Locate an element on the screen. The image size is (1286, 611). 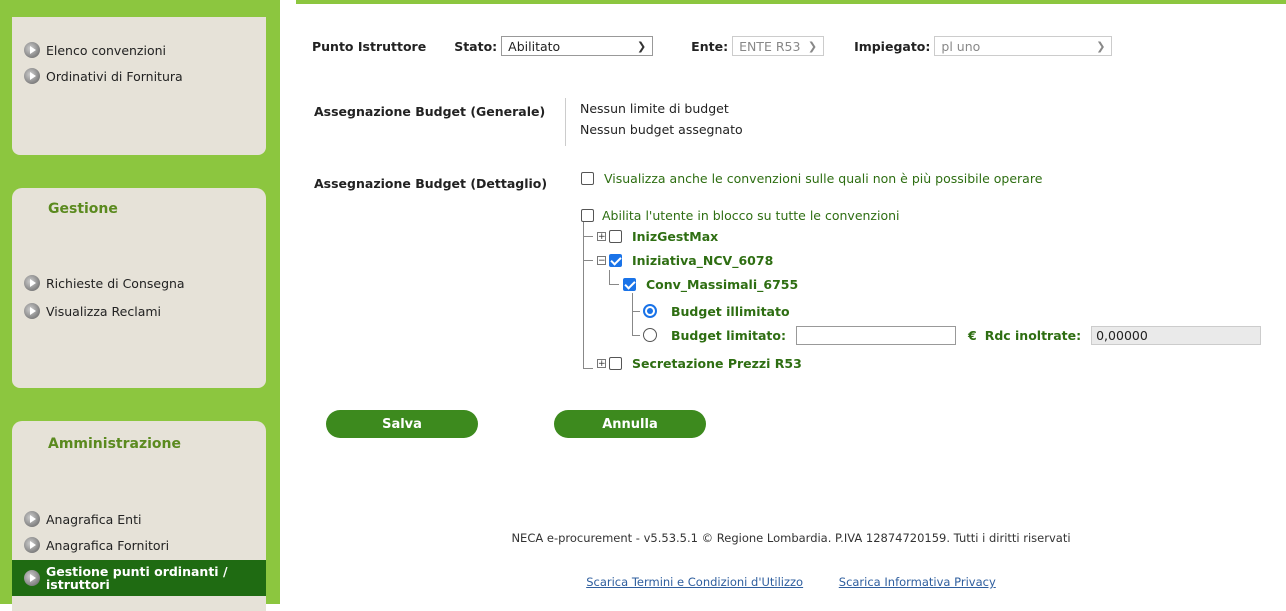
ente-label: Ente: is located at coordinates (710, 46).